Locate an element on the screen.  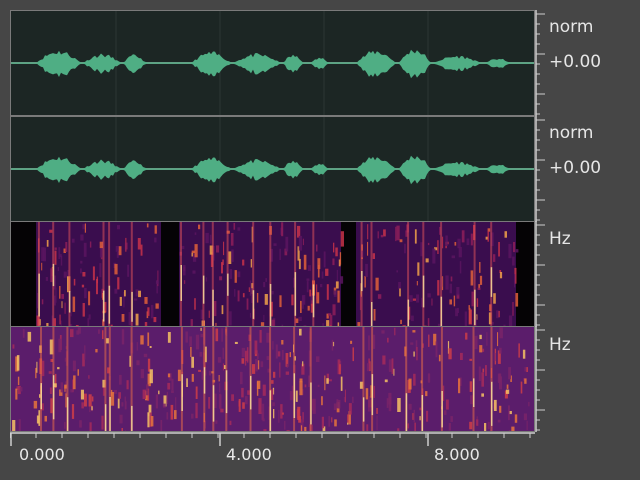
hz-label-2: Hz is located at coordinates (560, 345).